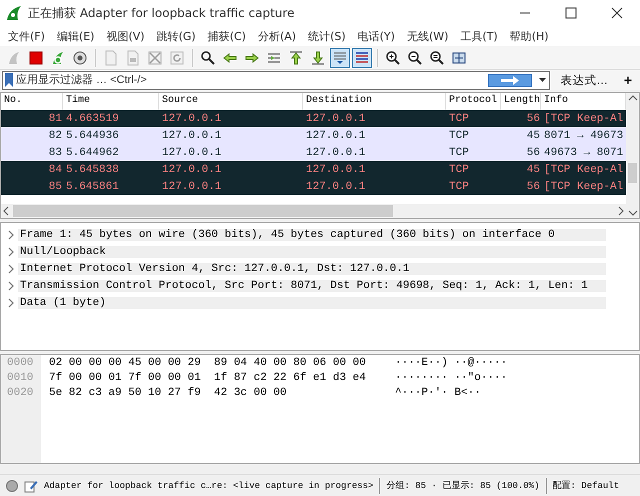 The height and width of the screenshot is (496, 640). Describe the element at coordinates (55, 152) in the screenshot. I see `table-cell-text: 83` at that location.